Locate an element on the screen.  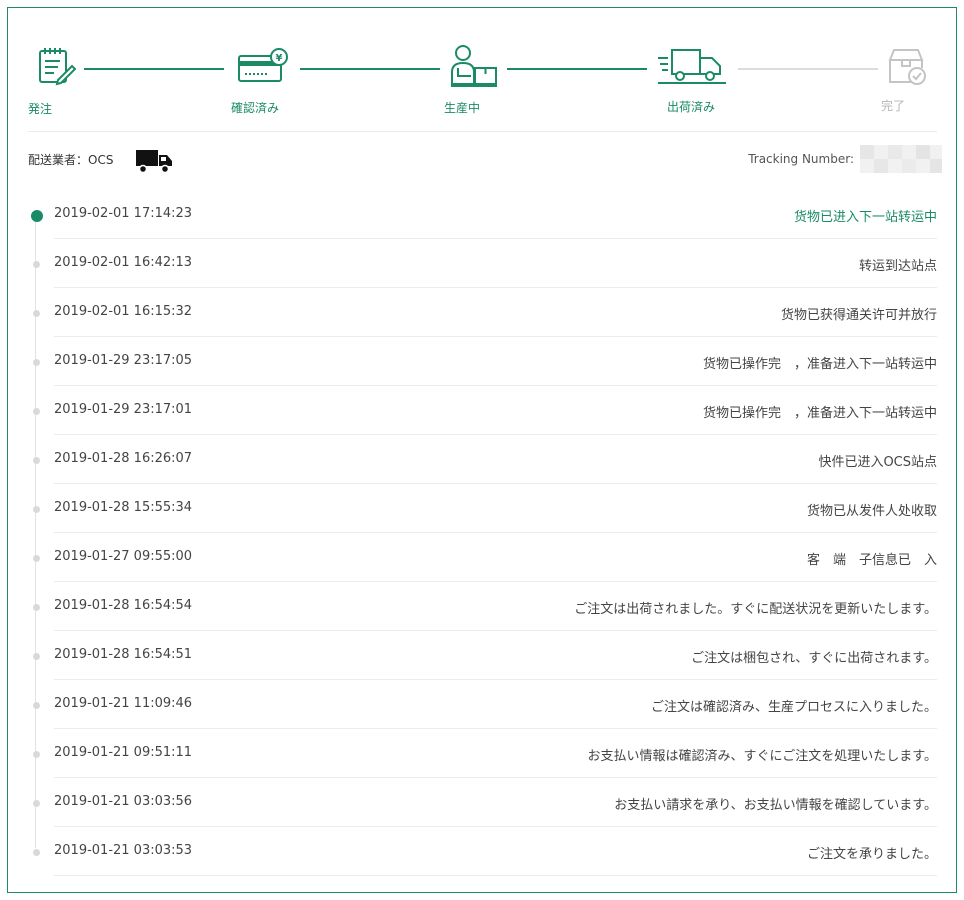
timeline-row: 2019-01-29 23:17:01 货物已操作完 ，准备进入下一站转运中 is located at coordinates (485, 410).